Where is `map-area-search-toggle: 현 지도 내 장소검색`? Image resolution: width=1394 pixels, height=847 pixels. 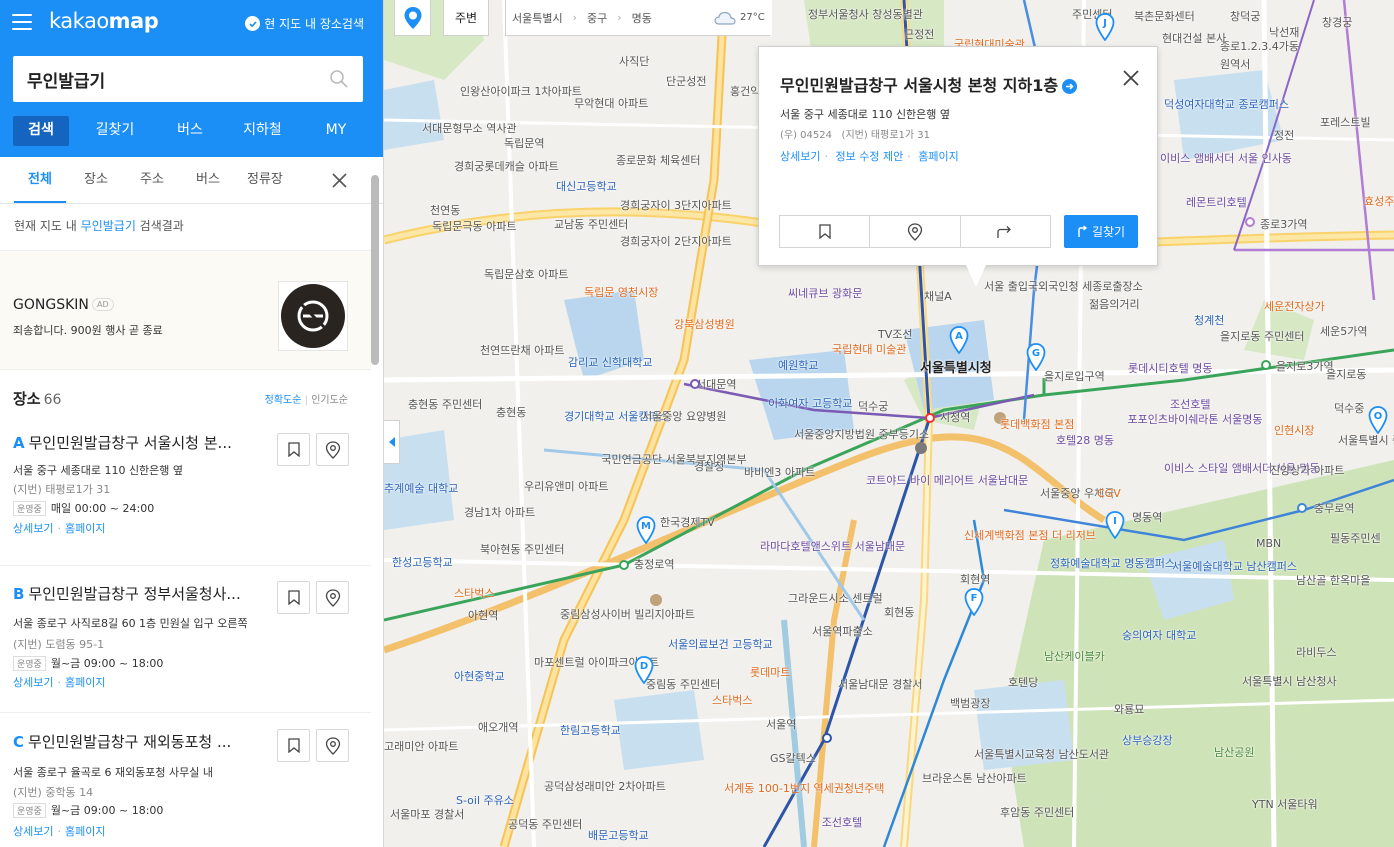 map-area-search-toggle: 현 지도 내 장소검색 is located at coordinates (304, 23).